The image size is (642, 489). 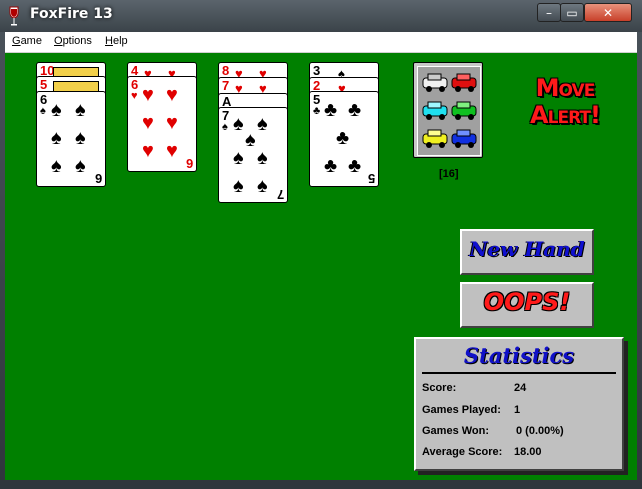 What do you see at coordinates (572, 12) in the screenshot?
I see `maximize-button: ▭` at bounding box center [572, 12].